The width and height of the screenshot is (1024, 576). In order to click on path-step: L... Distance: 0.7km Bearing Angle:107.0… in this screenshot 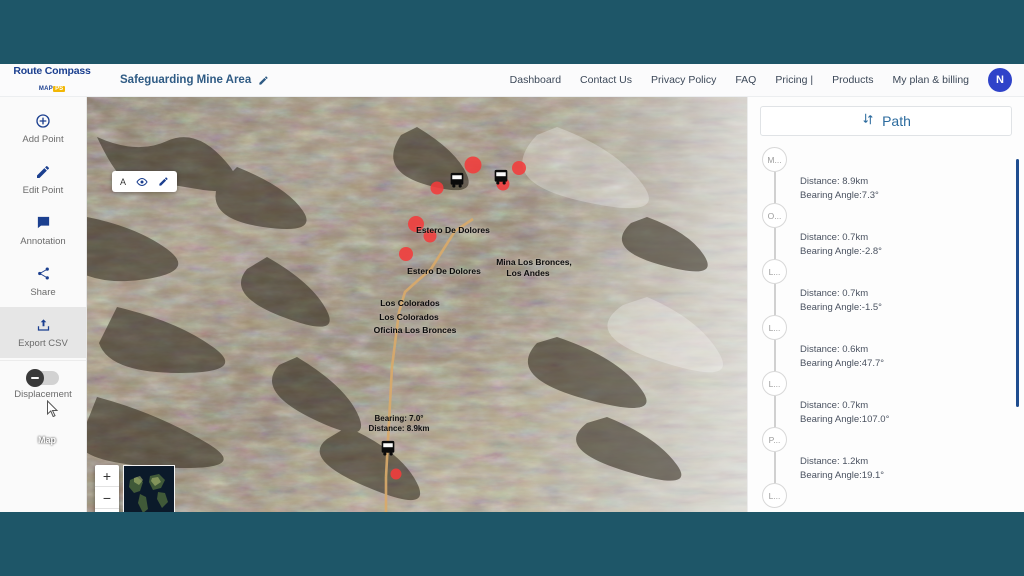, I will do `click(893, 399)`.